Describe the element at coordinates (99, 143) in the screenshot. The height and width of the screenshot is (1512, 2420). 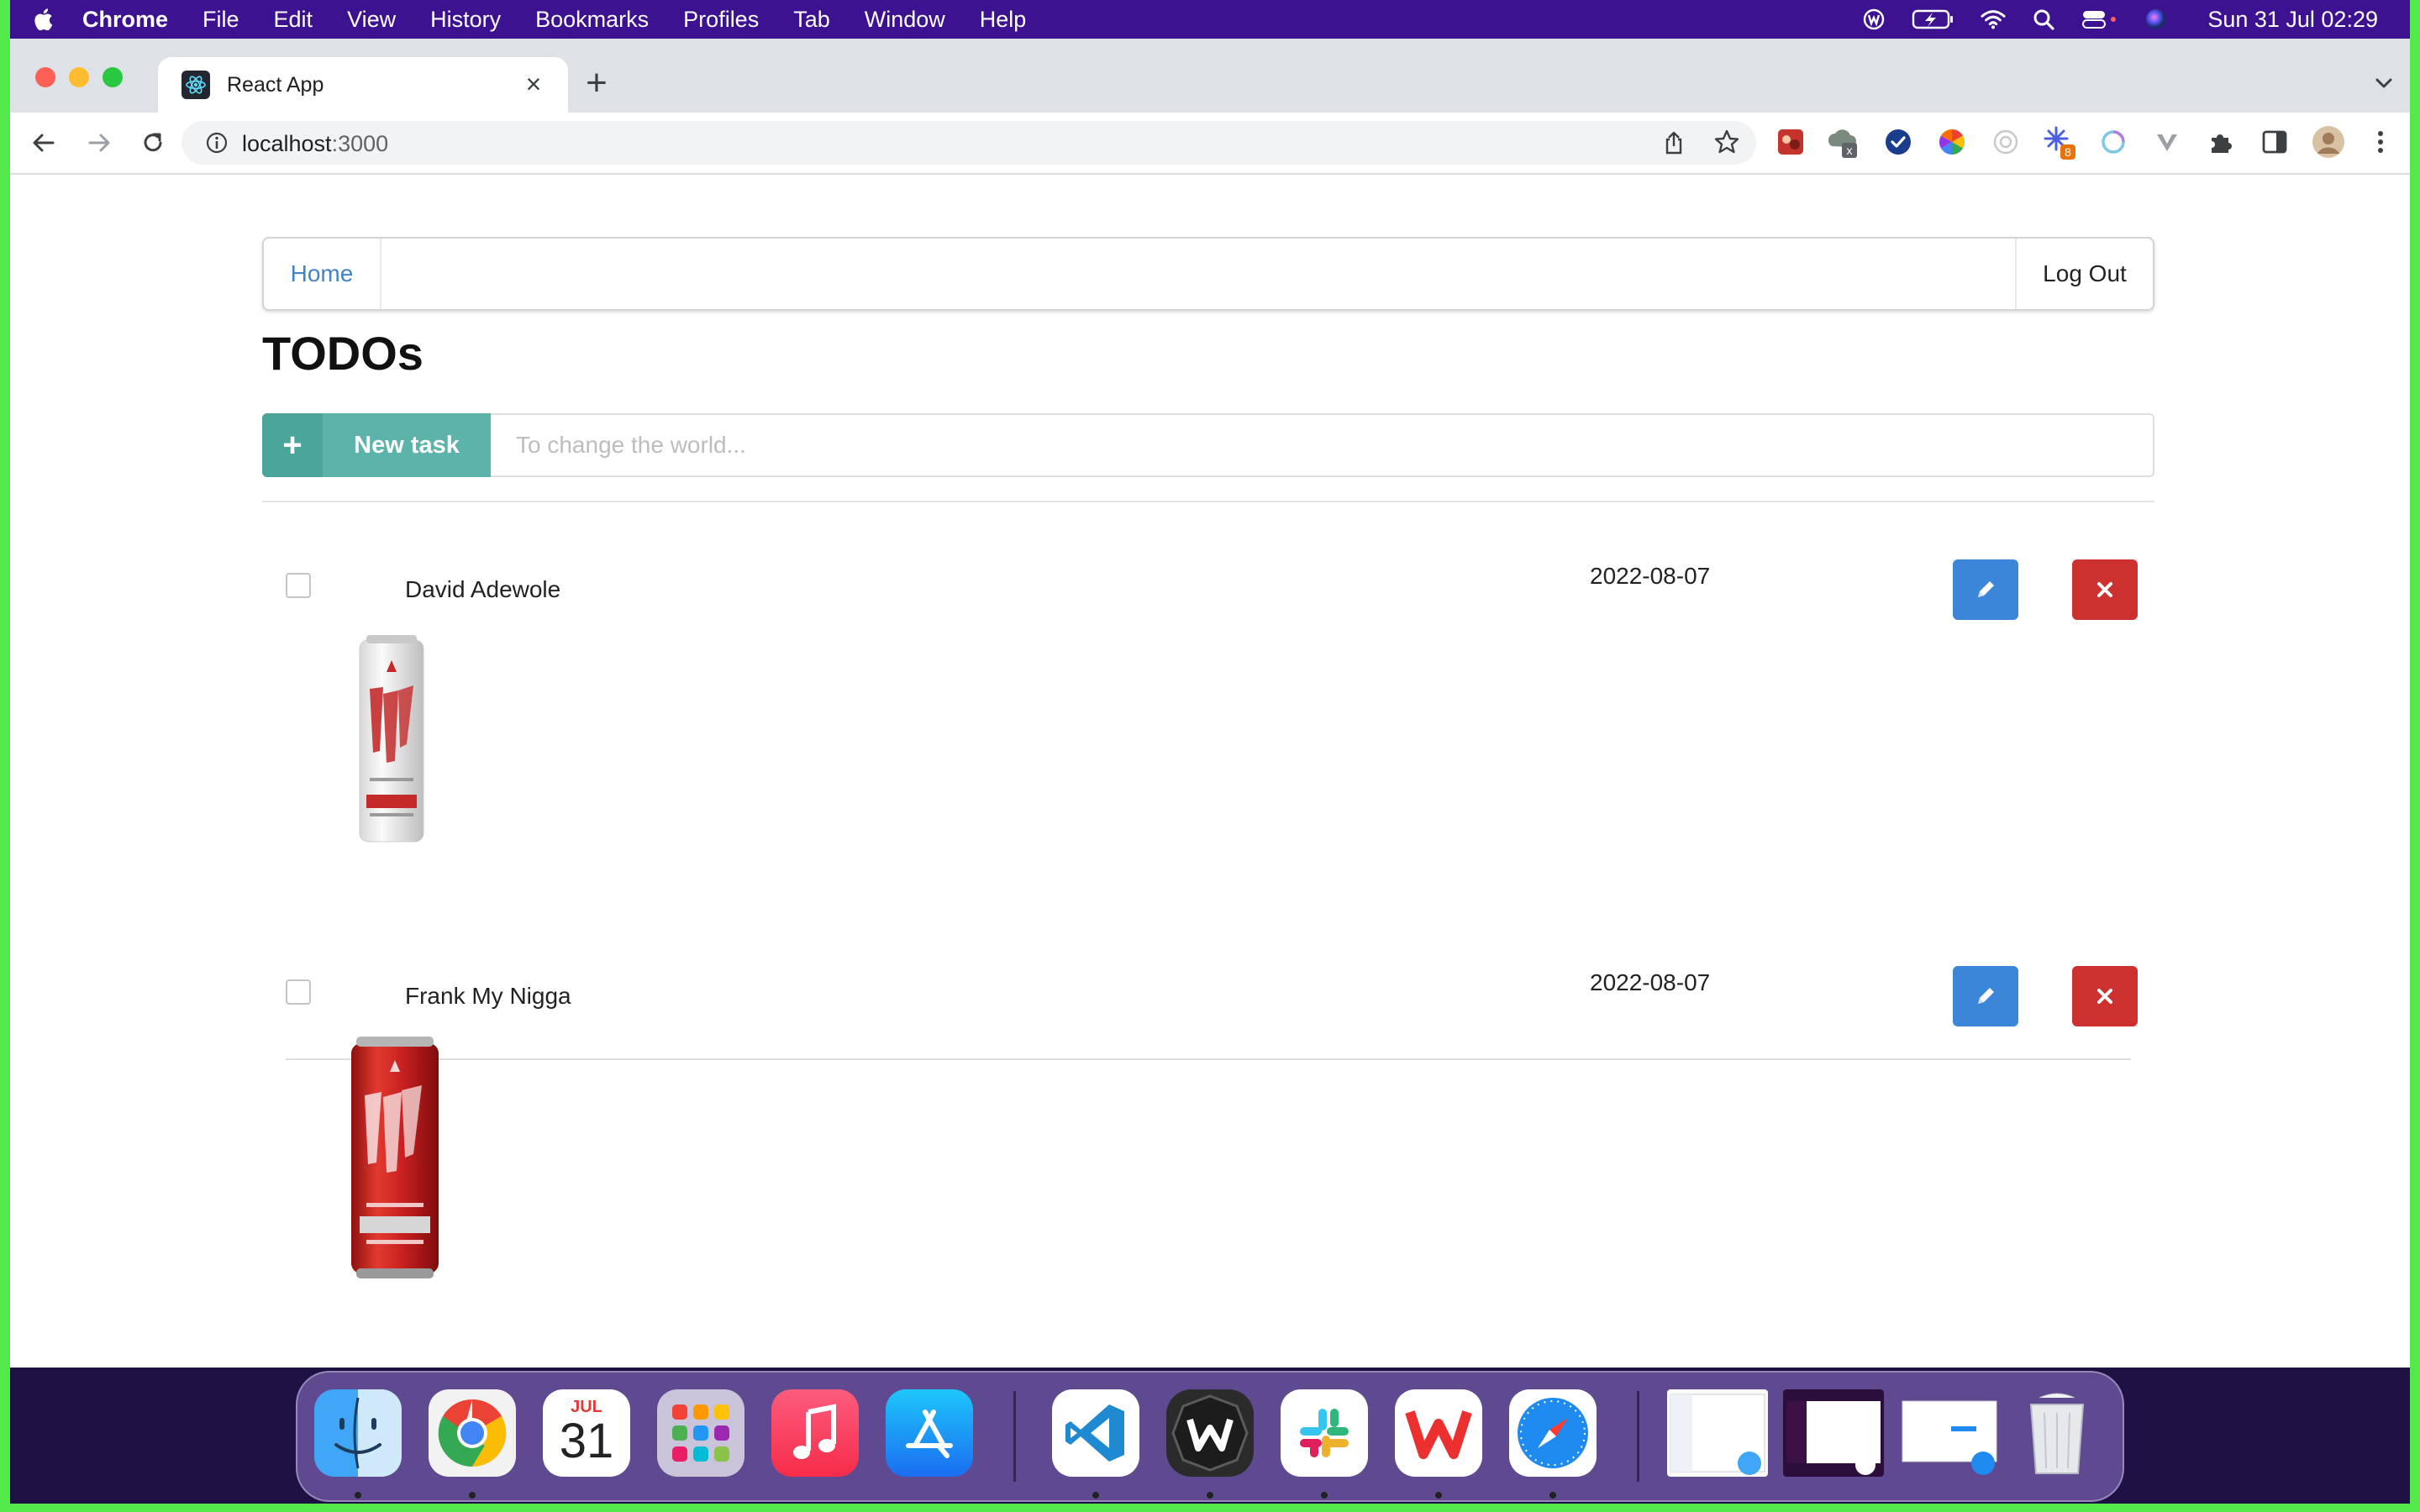
I see `forward-arrow-icon` at that location.